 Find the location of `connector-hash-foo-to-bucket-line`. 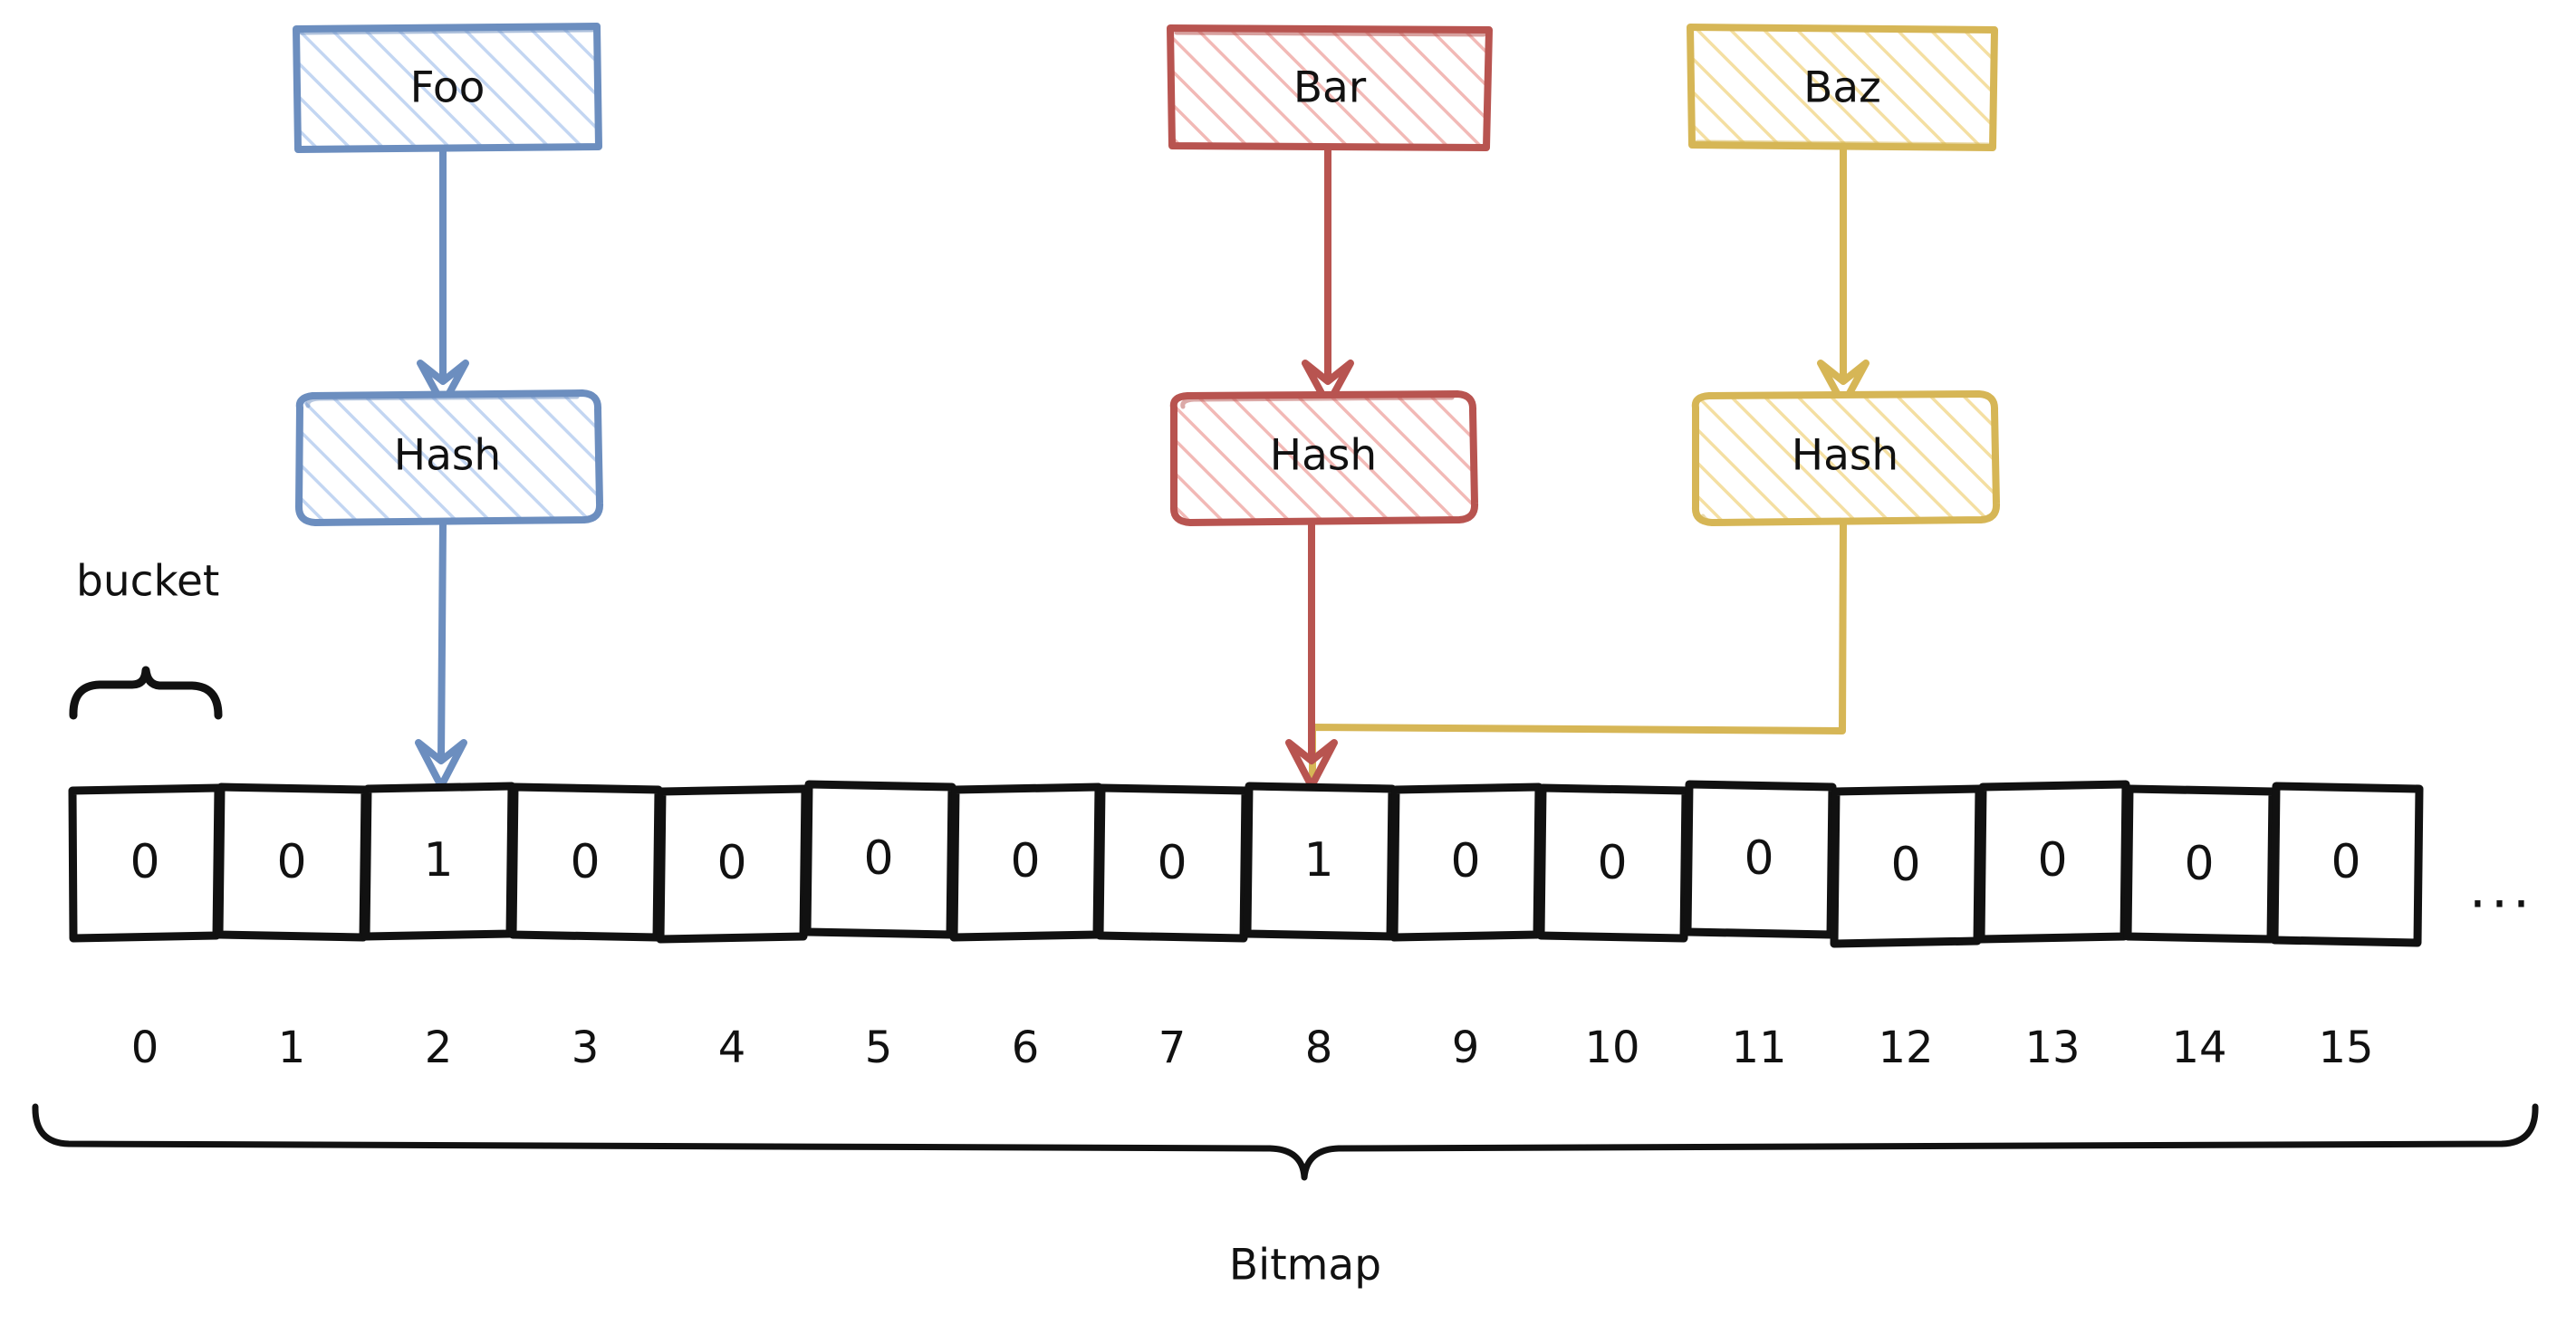

connector-hash-foo-to-bucket-line is located at coordinates (442, 641).